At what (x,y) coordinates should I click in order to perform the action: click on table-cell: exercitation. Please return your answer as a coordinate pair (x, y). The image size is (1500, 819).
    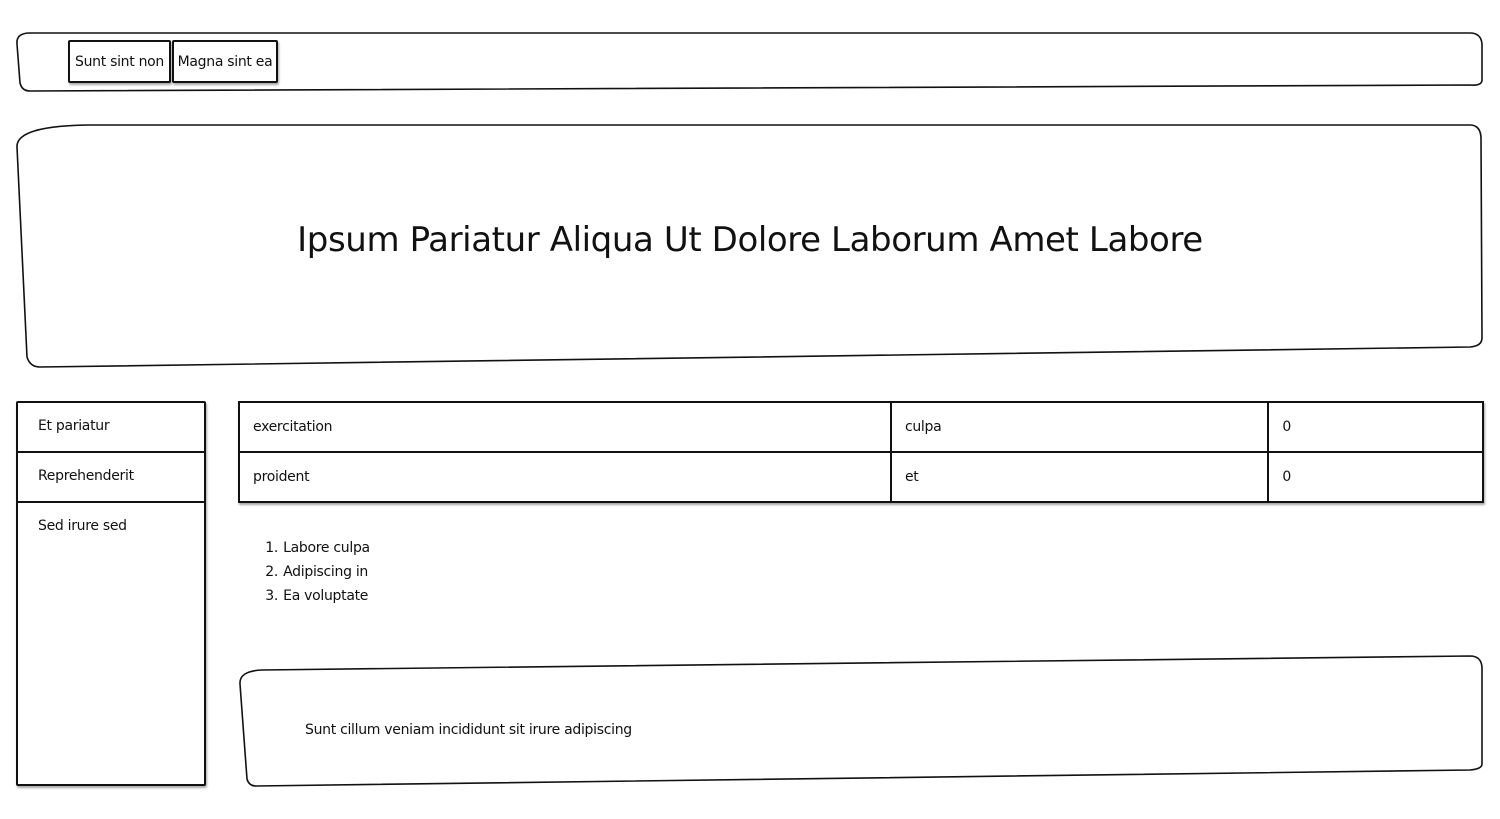
    Looking at the image, I should click on (565, 427).